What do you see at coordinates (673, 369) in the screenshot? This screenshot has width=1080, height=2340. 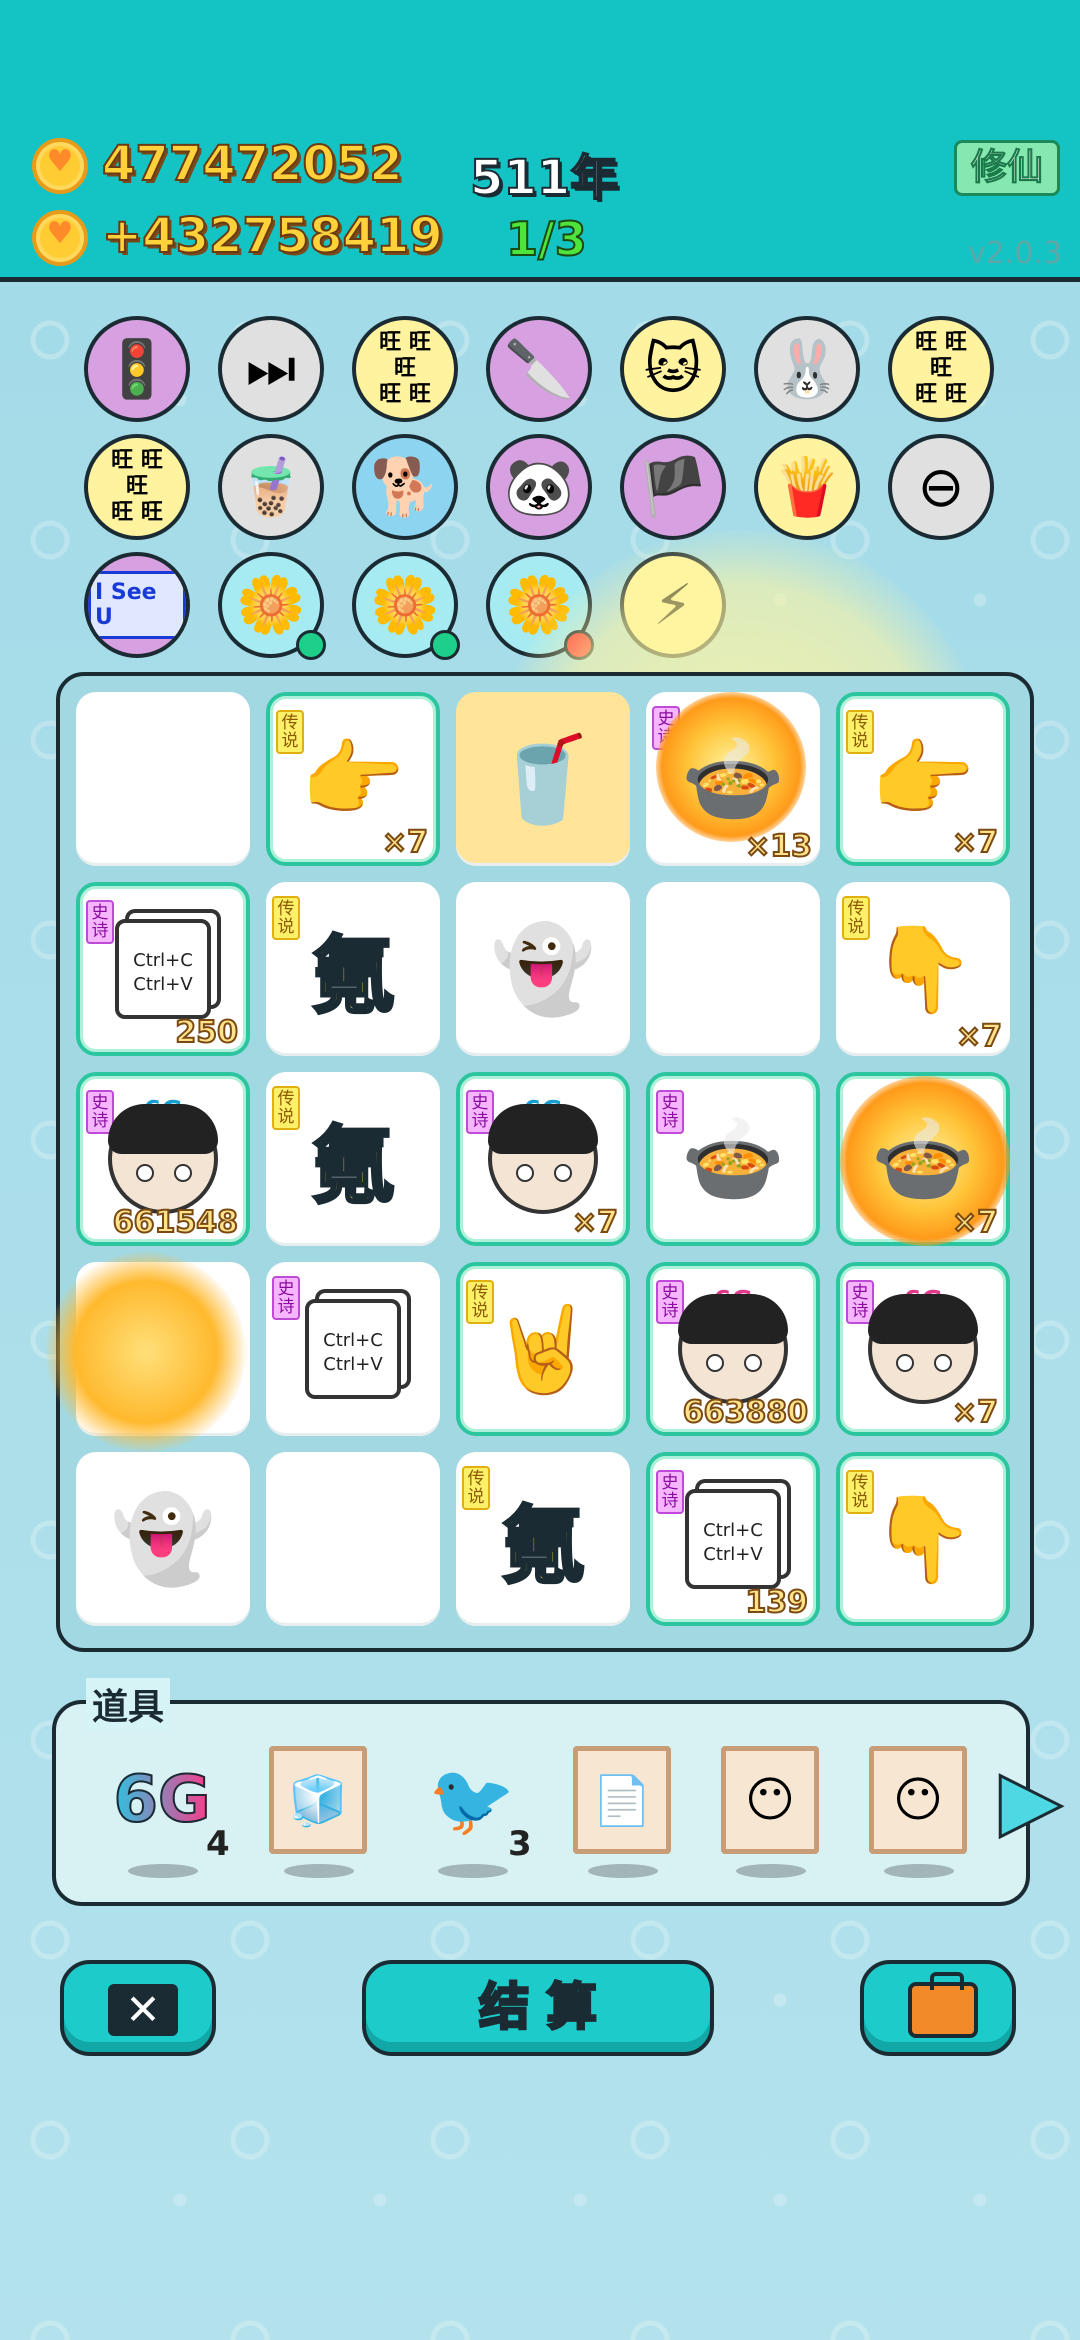 I see `cat-icon: 🐱` at bounding box center [673, 369].